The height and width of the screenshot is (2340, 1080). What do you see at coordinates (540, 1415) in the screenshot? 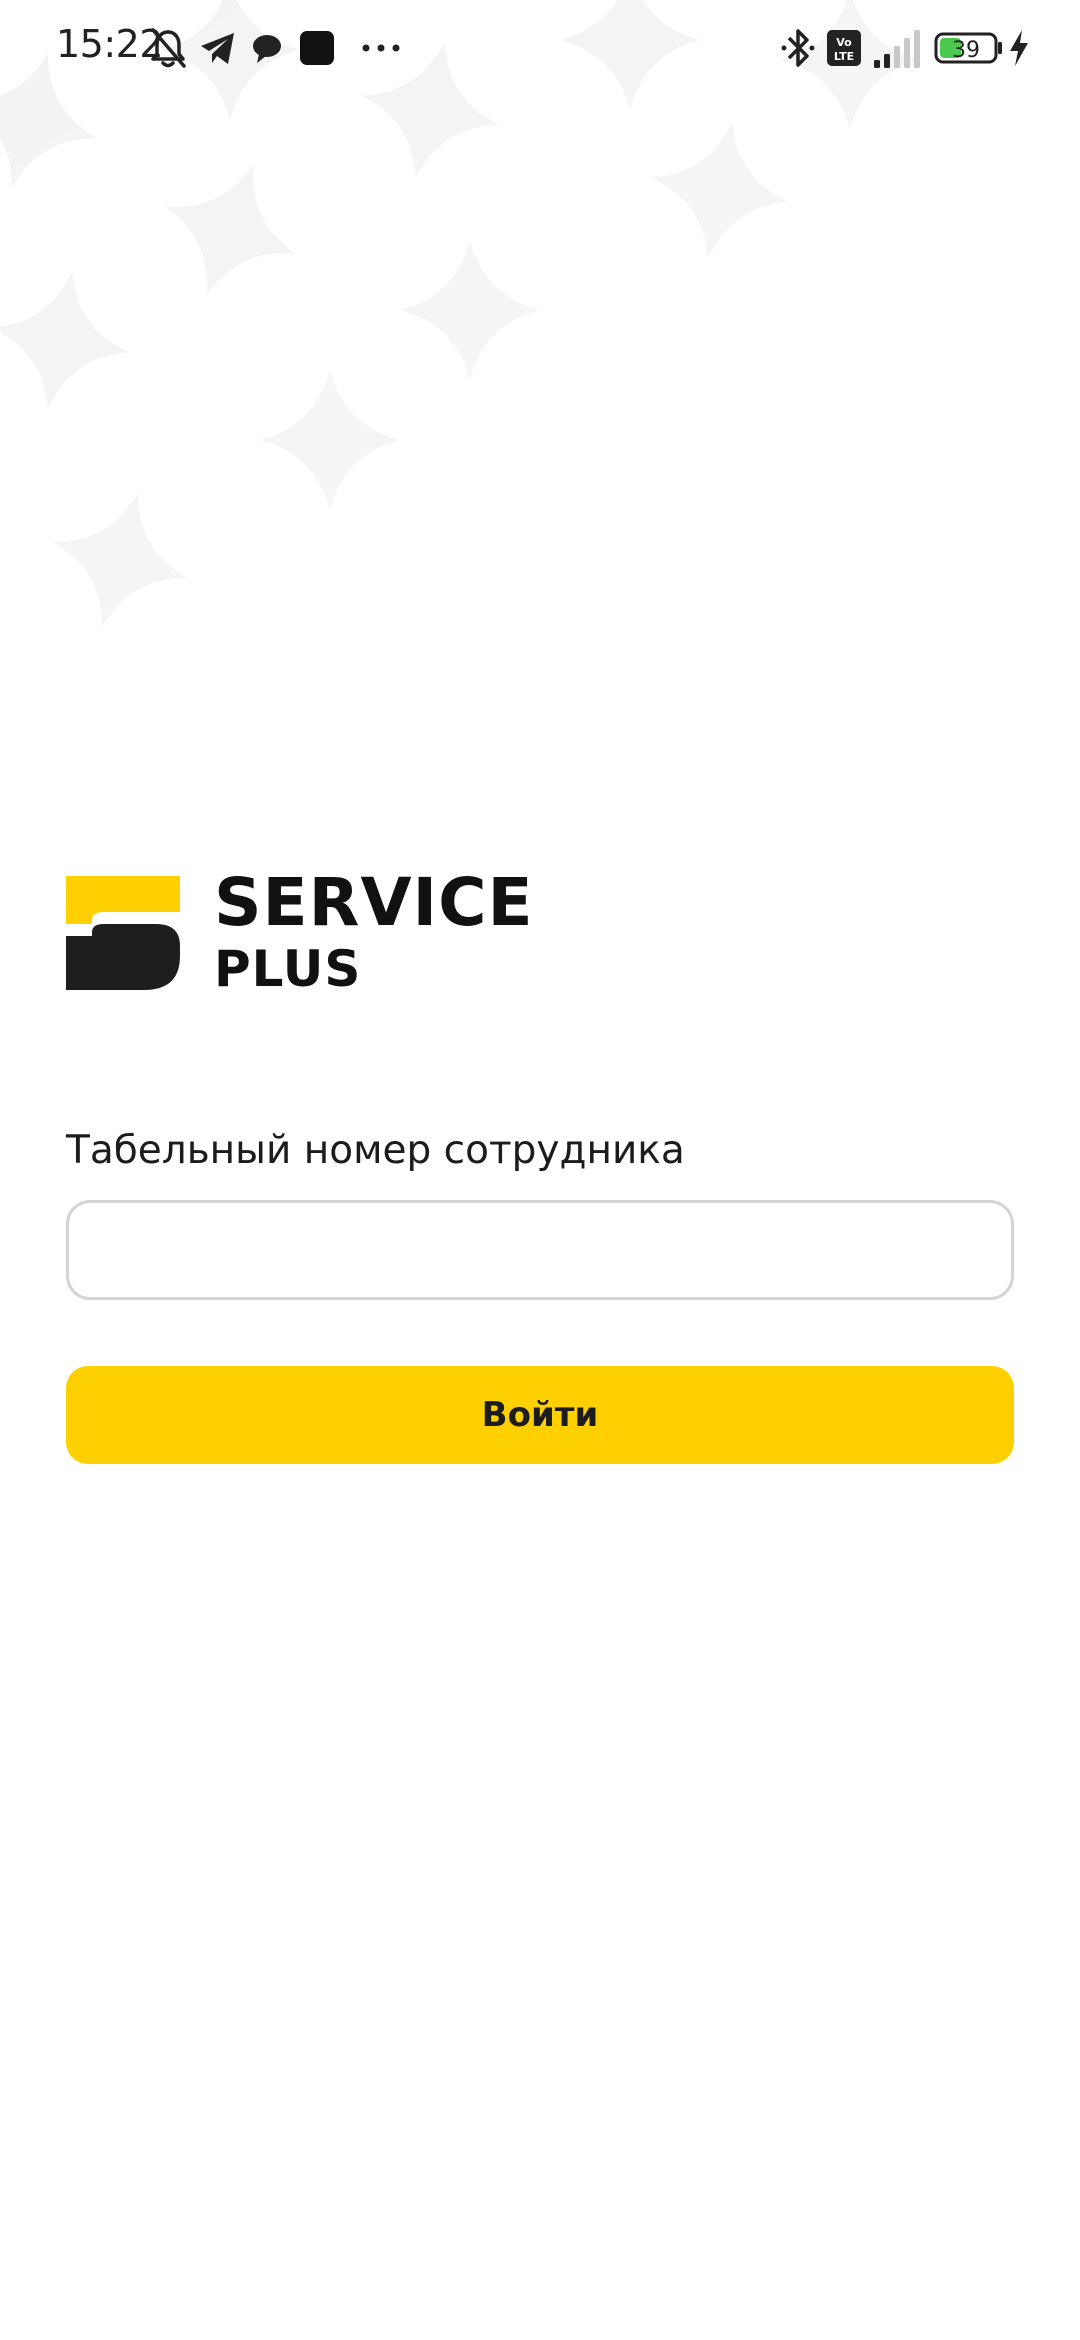
I see `login-button: Войти` at bounding box center [540, 1415].